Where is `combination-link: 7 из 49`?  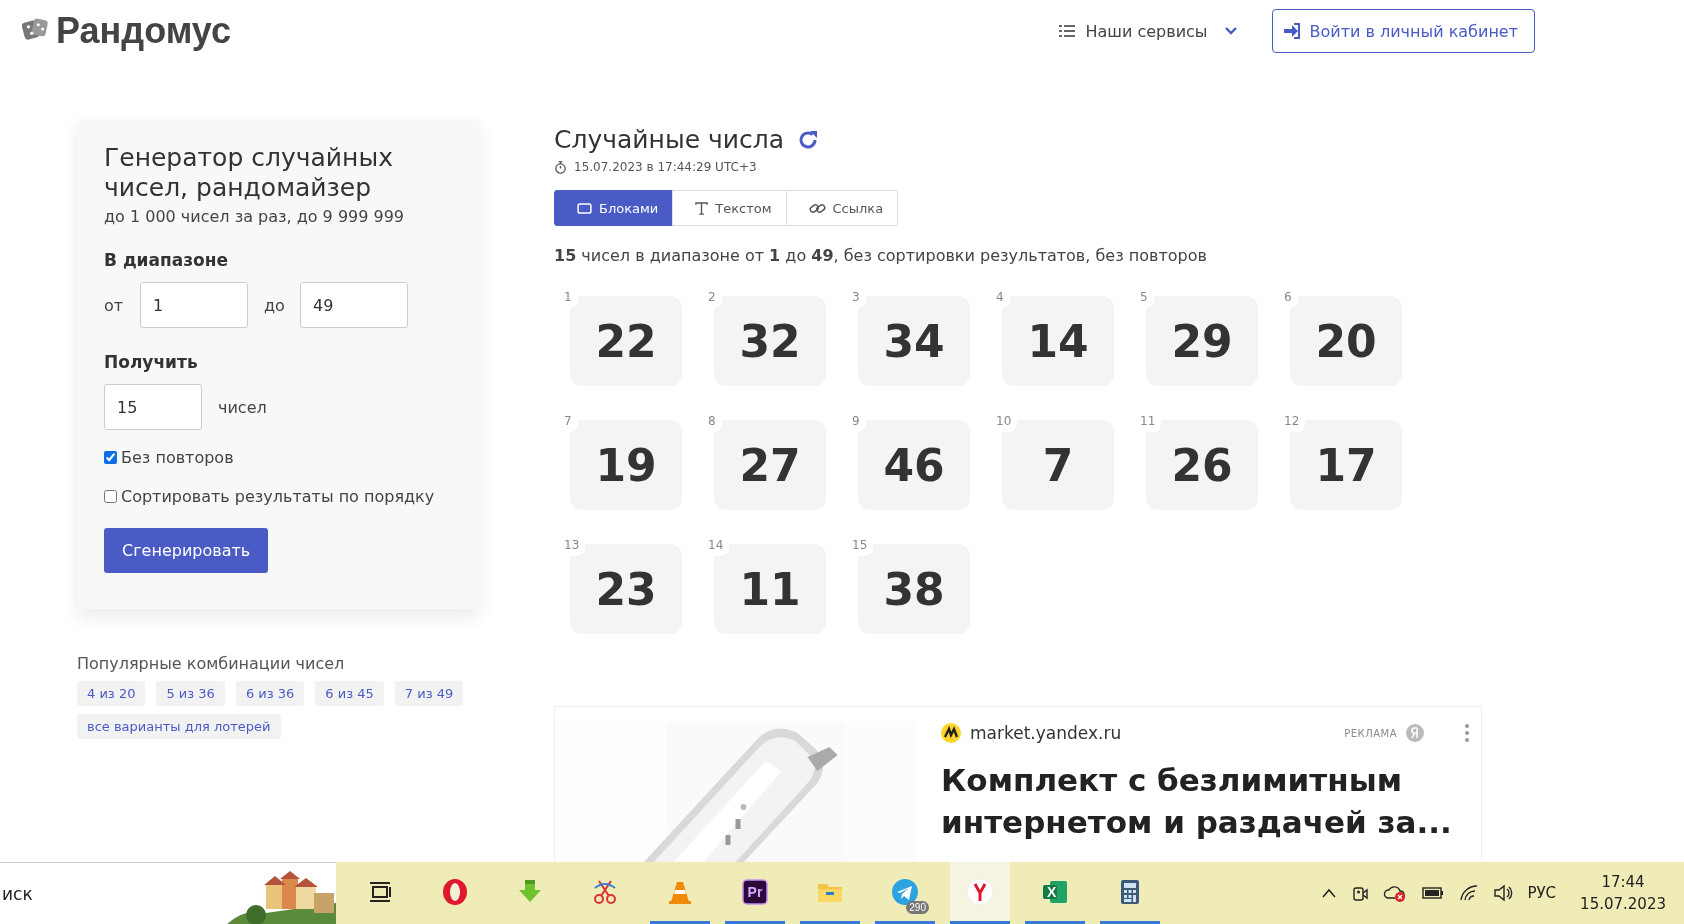 combination-link: 7 из 49 is located at coordinates (429, 693).